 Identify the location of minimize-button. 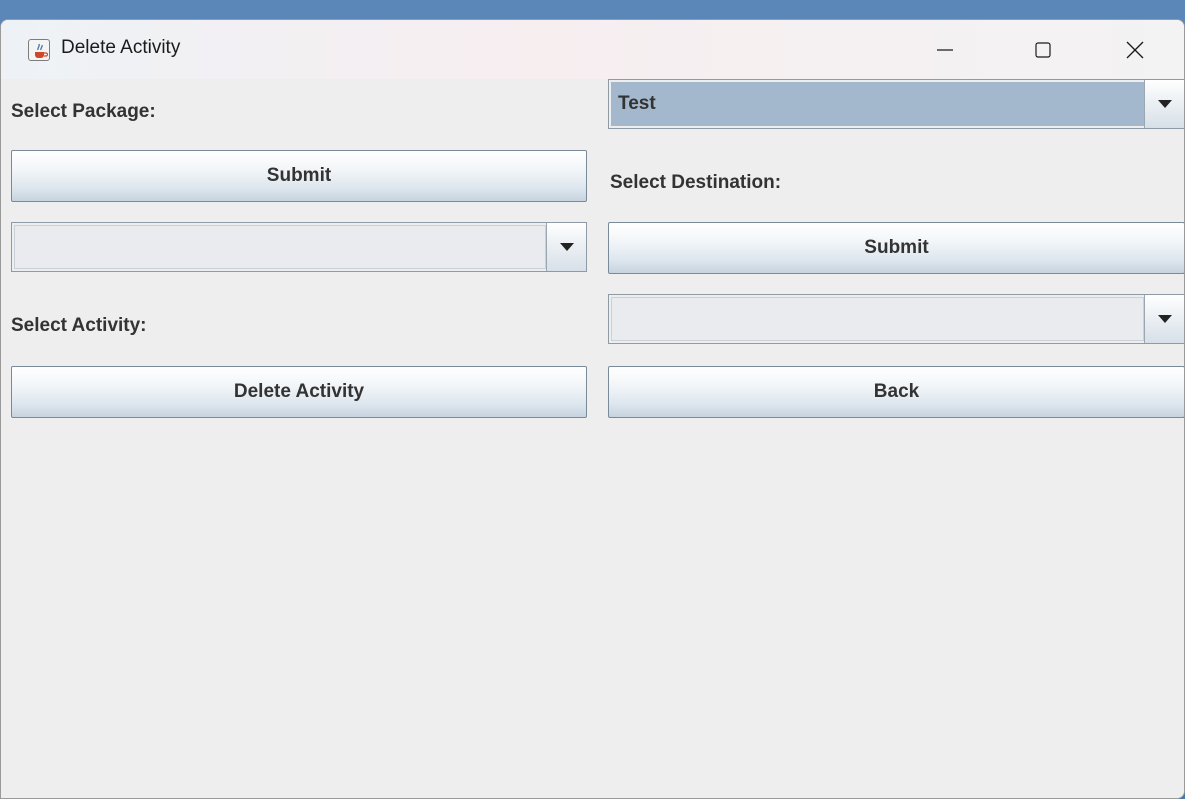
(945, 49).